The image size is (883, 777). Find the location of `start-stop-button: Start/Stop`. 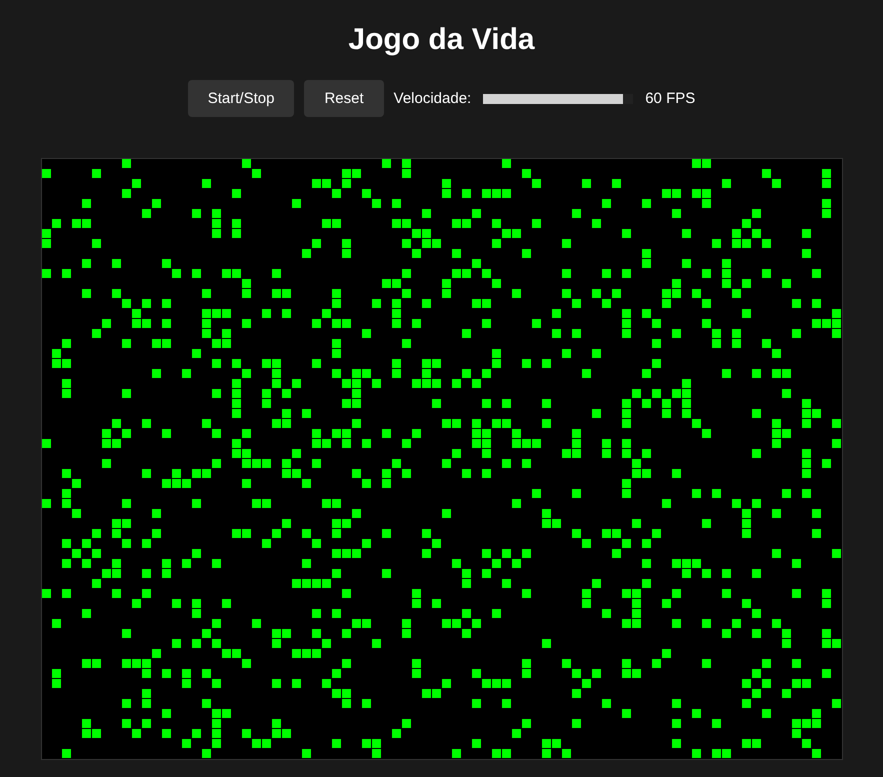

start-stop-button: Start/Stop is located at coordinates (241, 98).